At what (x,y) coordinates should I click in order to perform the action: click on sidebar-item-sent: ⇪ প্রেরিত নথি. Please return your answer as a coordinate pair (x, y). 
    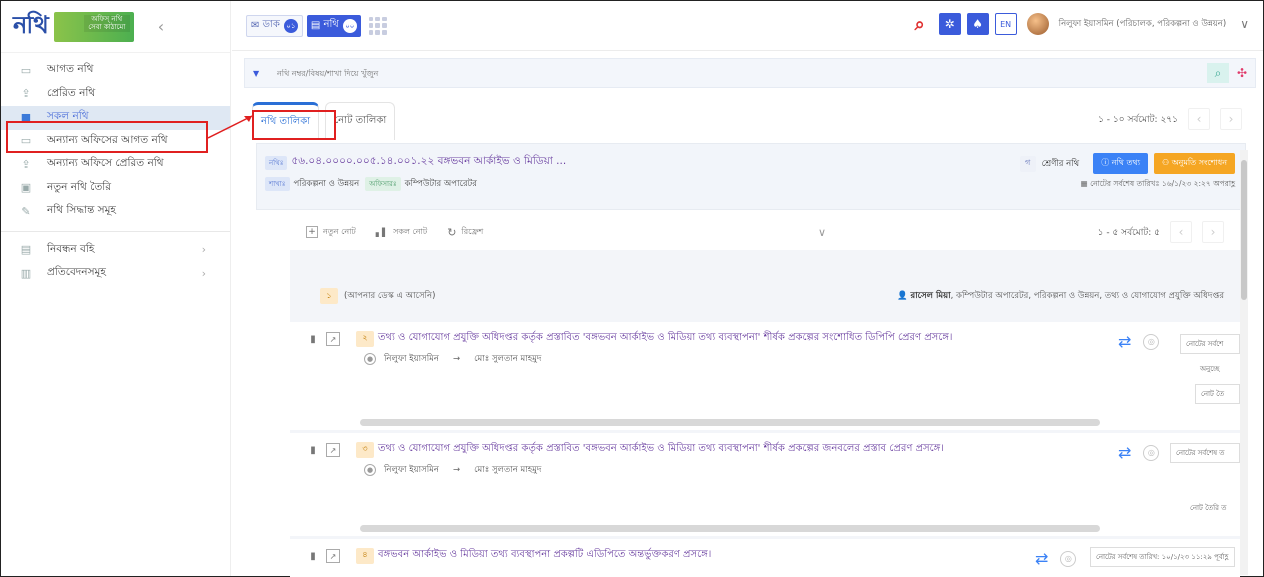
    Looking at the image, I should click on (115, 95).